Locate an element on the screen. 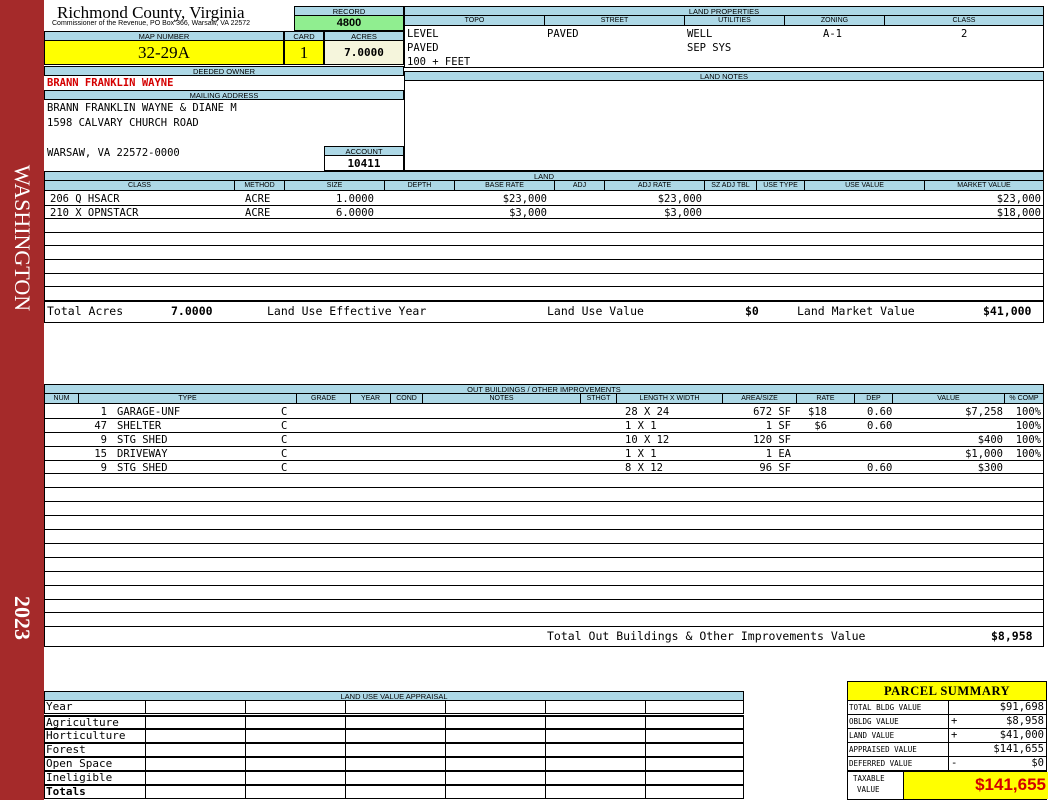 The width and height of the screenshot is (1050, 800). record-value: 4800 is located at coordinates (349, 23).